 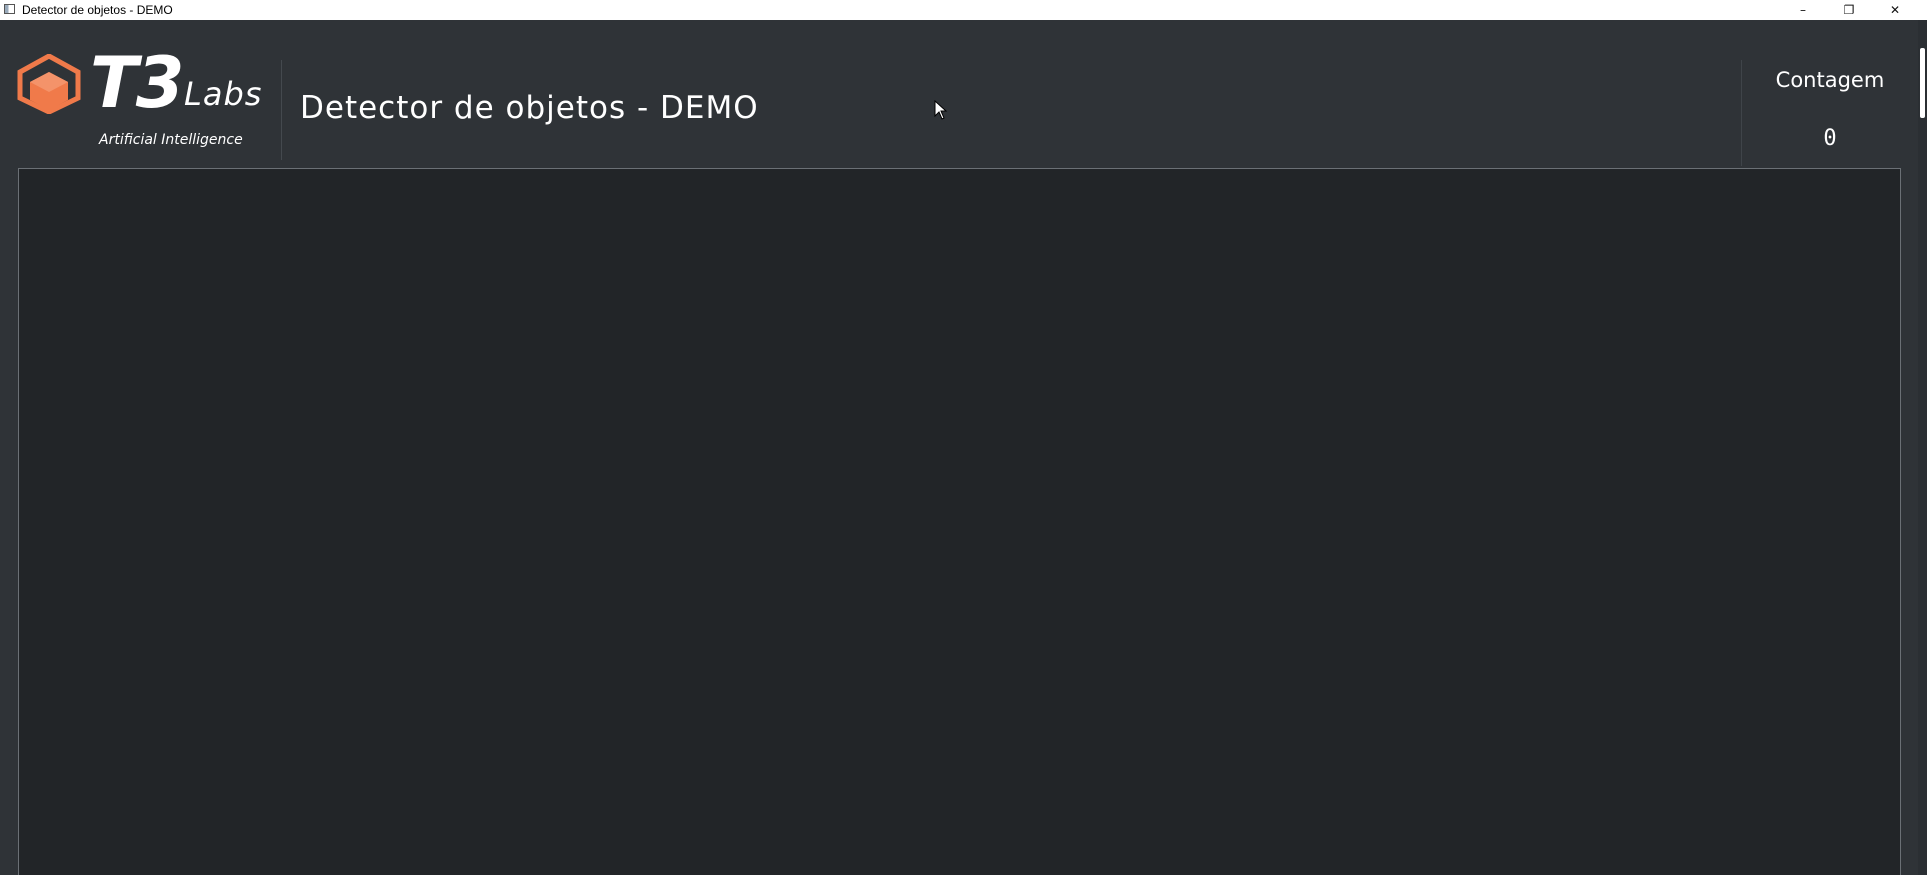 I want to click on app-window-icon, so click(x=9, y=9).